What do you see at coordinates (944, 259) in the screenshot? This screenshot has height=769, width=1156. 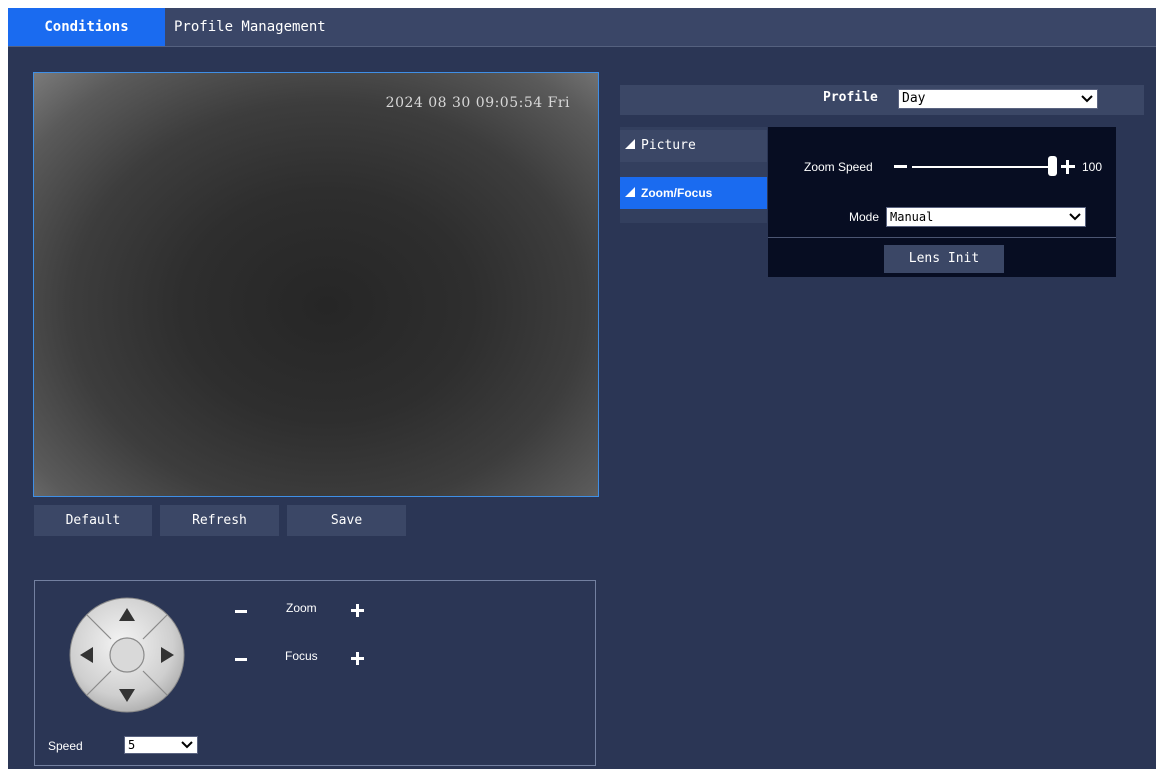 I see `lens-init-button: Lens Init` at bounding box center [944, 259].